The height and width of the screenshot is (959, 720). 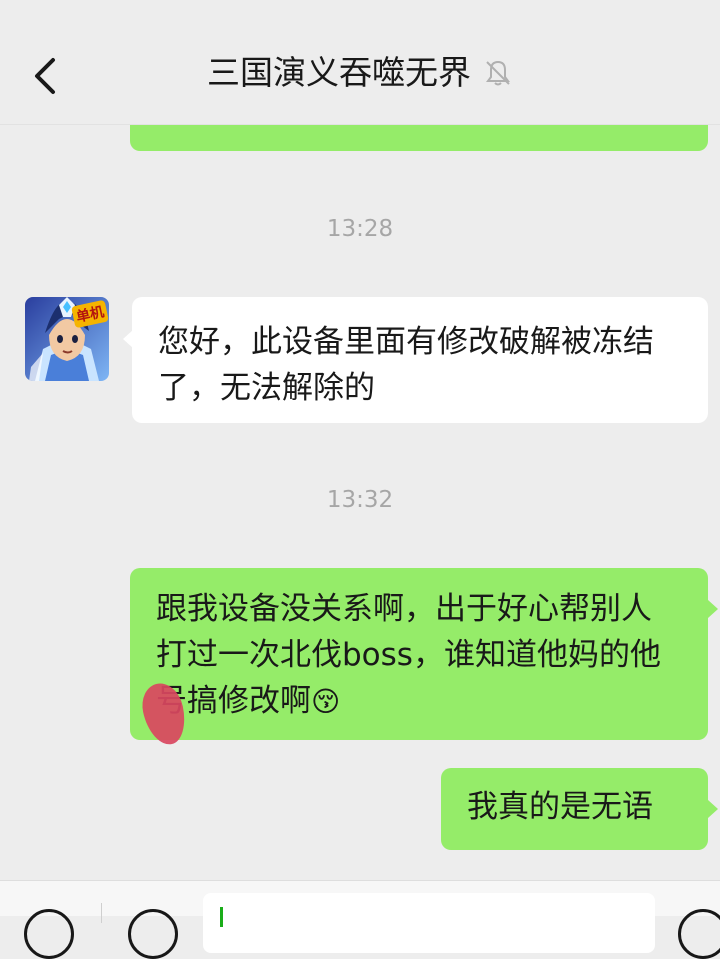 I want to click on chat-title: 三国演义吞噬无界, so click(x=339, y=73).